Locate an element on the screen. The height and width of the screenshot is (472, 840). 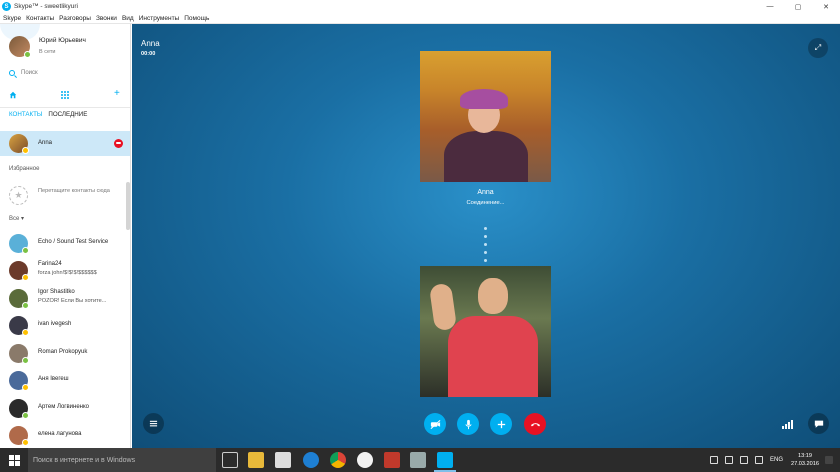
caller-photo is located at coordinates (485, 331).